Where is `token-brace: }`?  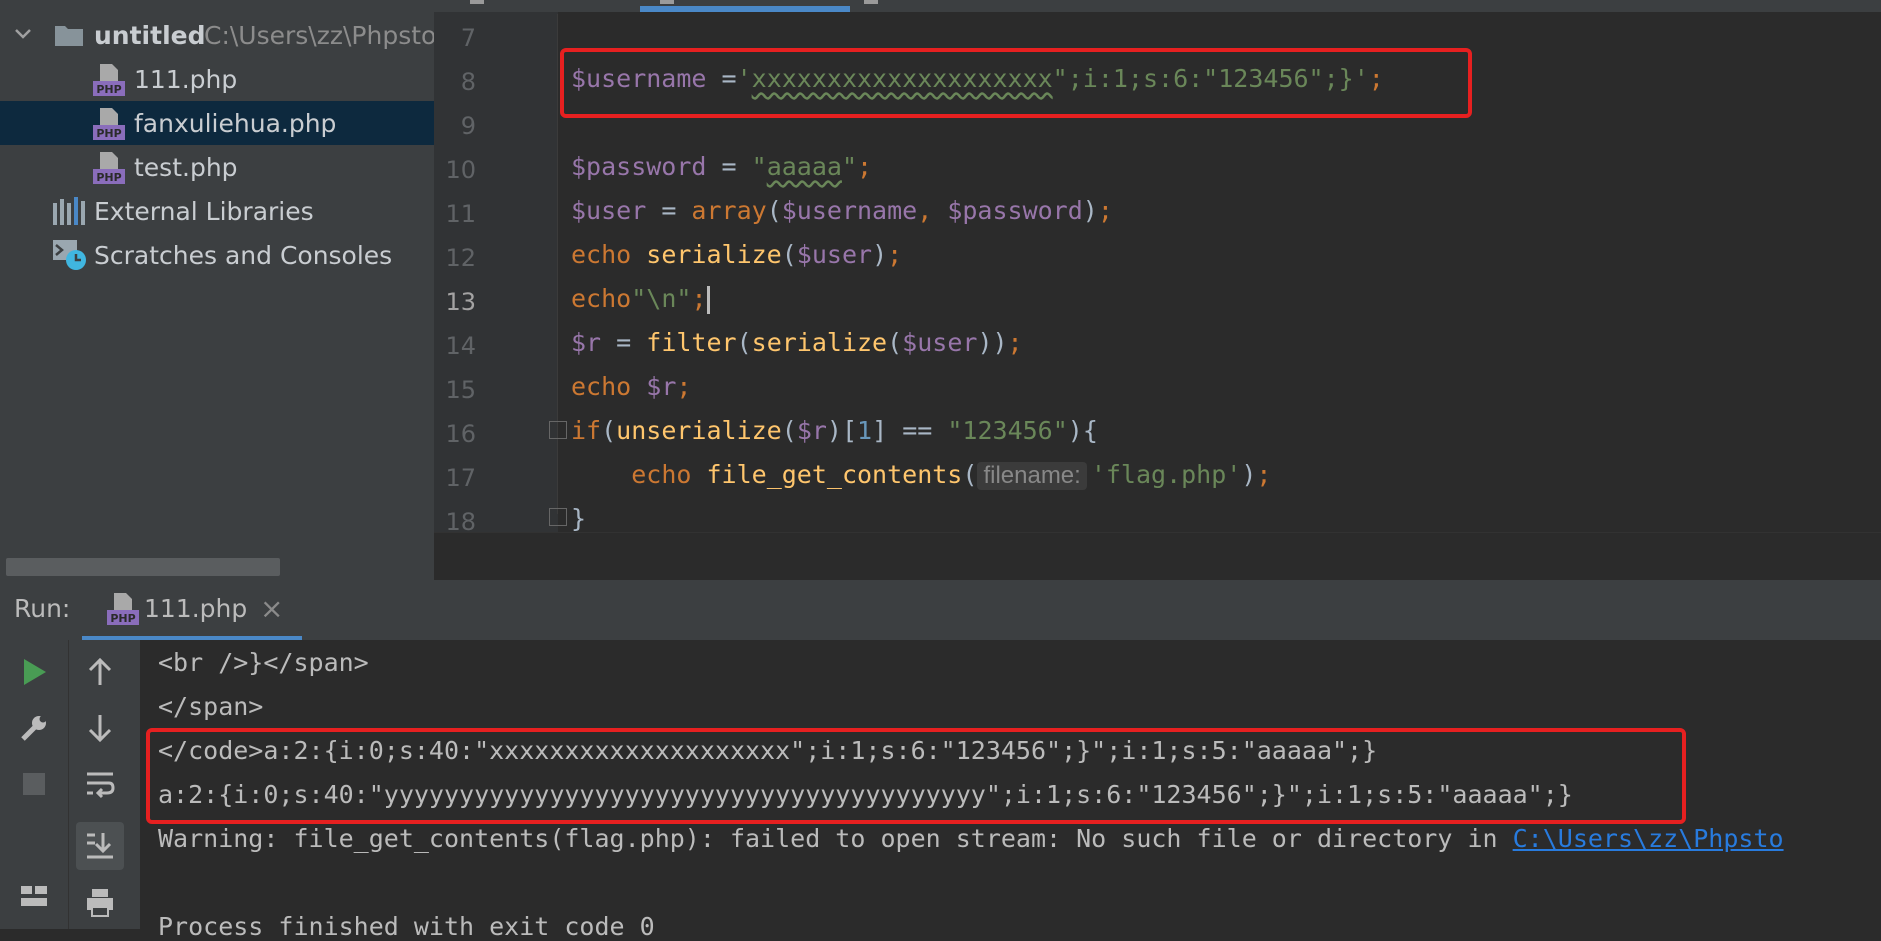 token-brace: } is located at coordinates (579, 518).